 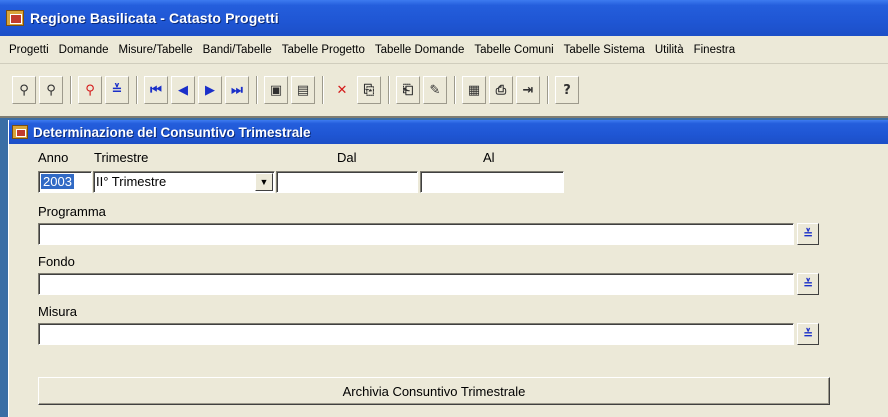 I want to click on find-next-icon: ⚲, so click(x=51, y=90).